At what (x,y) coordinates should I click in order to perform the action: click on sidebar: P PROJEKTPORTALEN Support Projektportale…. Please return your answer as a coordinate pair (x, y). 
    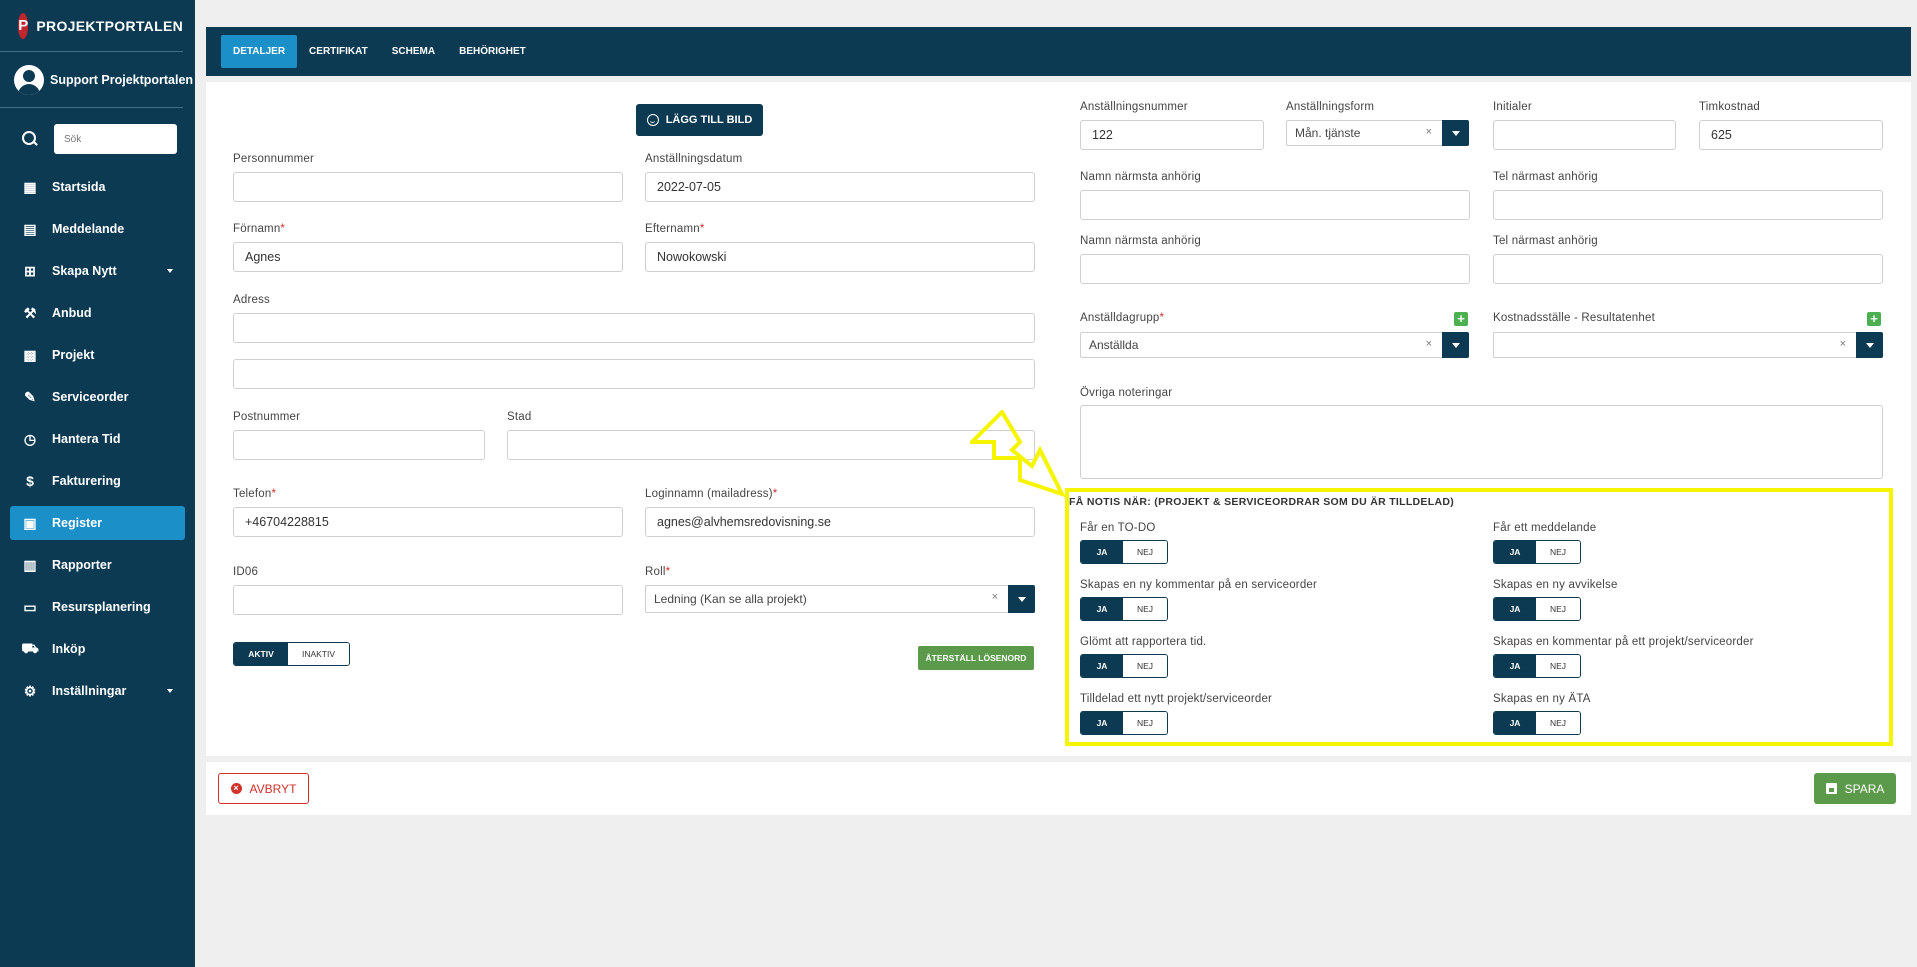
    Looking at the image, I should click on (97, 483).